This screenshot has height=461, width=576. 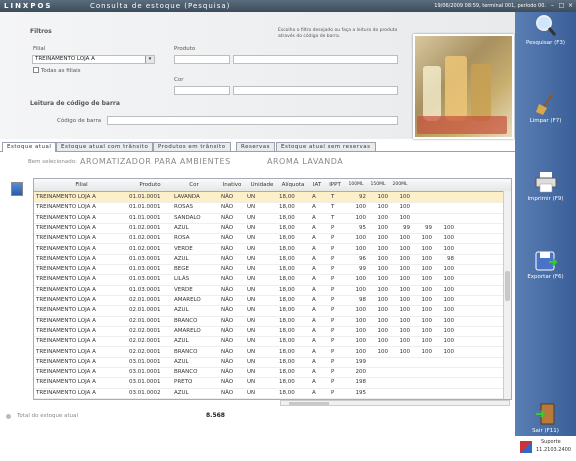 I want to click on col-aliquota: Alíquota, so click(x=293, y=185).